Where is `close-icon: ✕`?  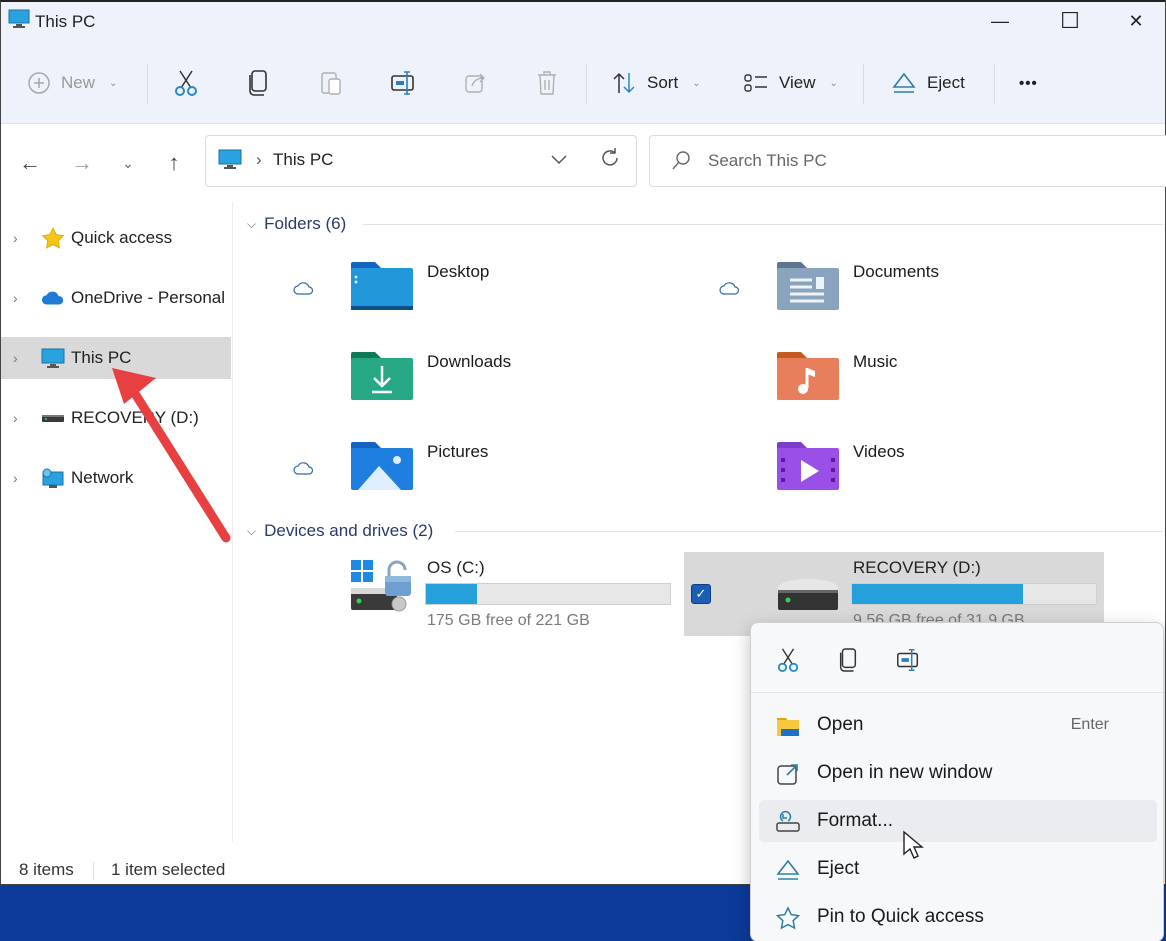 close-icon: ✕ is located at coordinates (1136, 20).